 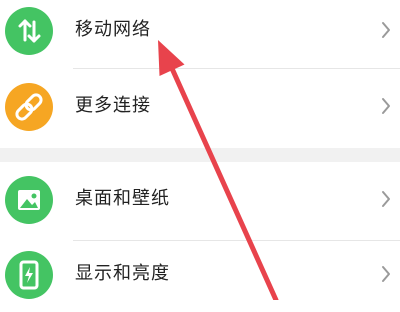 What do you see at coordinates (29, 275) in the screenshot?
I see `phone-brightness-icon` at bounding box center [29, 275].